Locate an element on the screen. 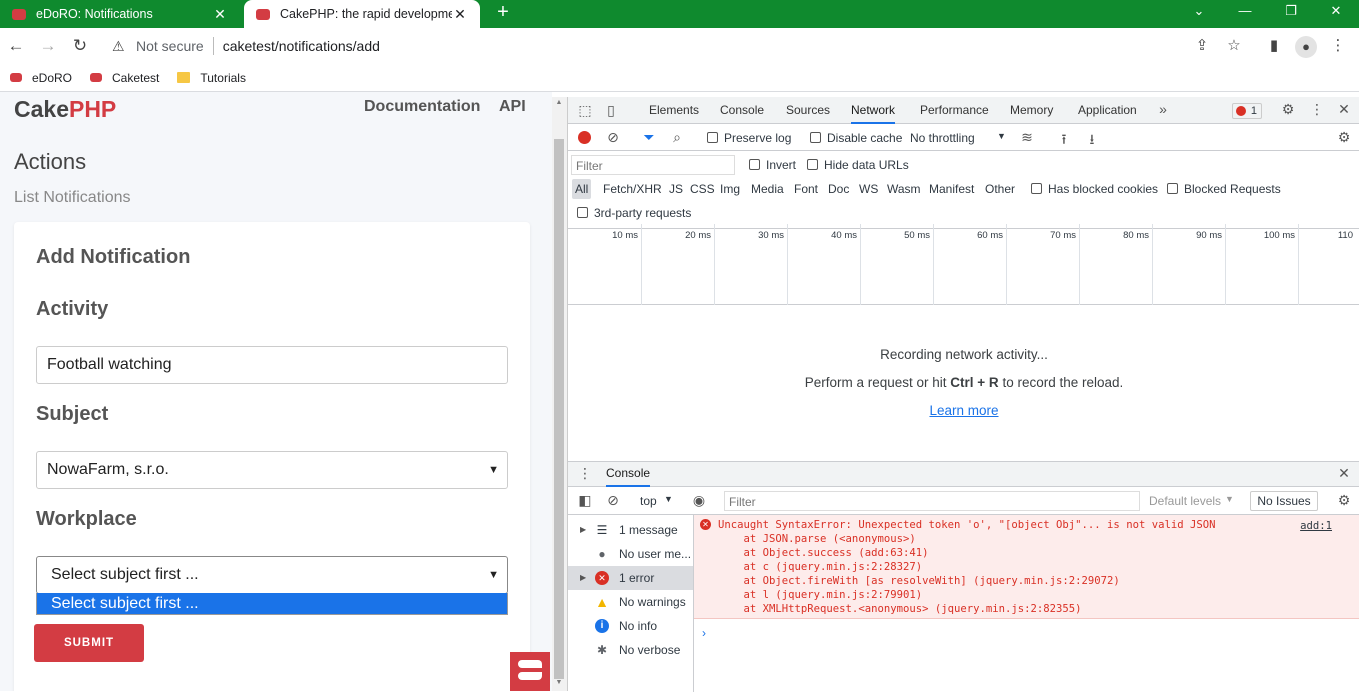  more-tabs-icon: » is located at coordinates (1163, 109).